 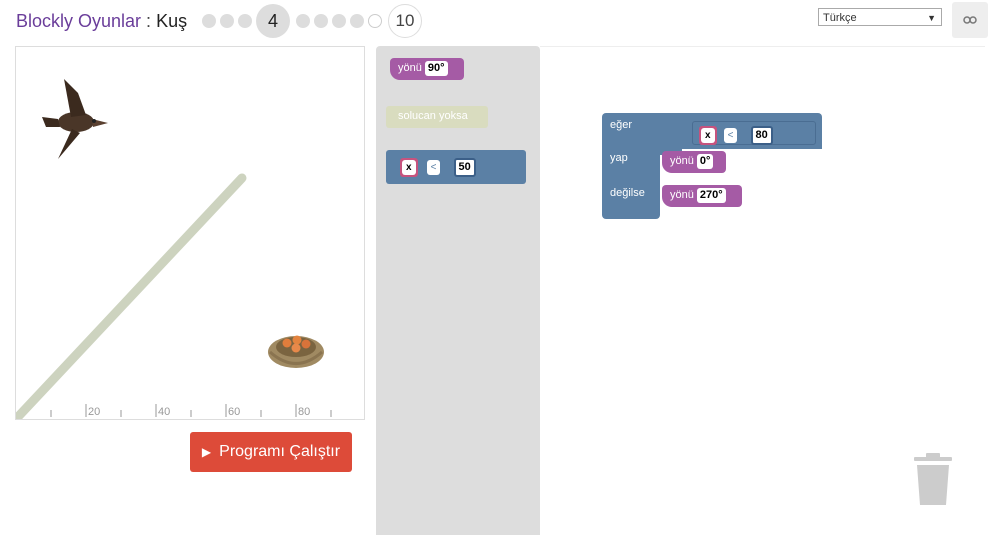 I want to click on else-label: değilse, so click(x=627, y=193).